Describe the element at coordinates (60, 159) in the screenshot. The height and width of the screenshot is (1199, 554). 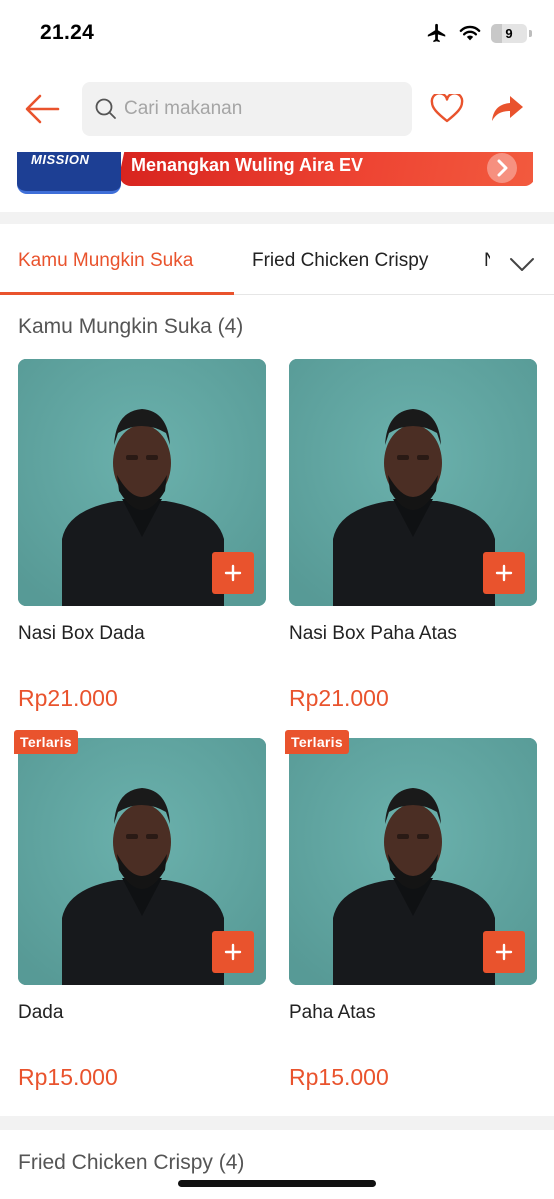
I see `mission-logo-text: MISSION` at that location.